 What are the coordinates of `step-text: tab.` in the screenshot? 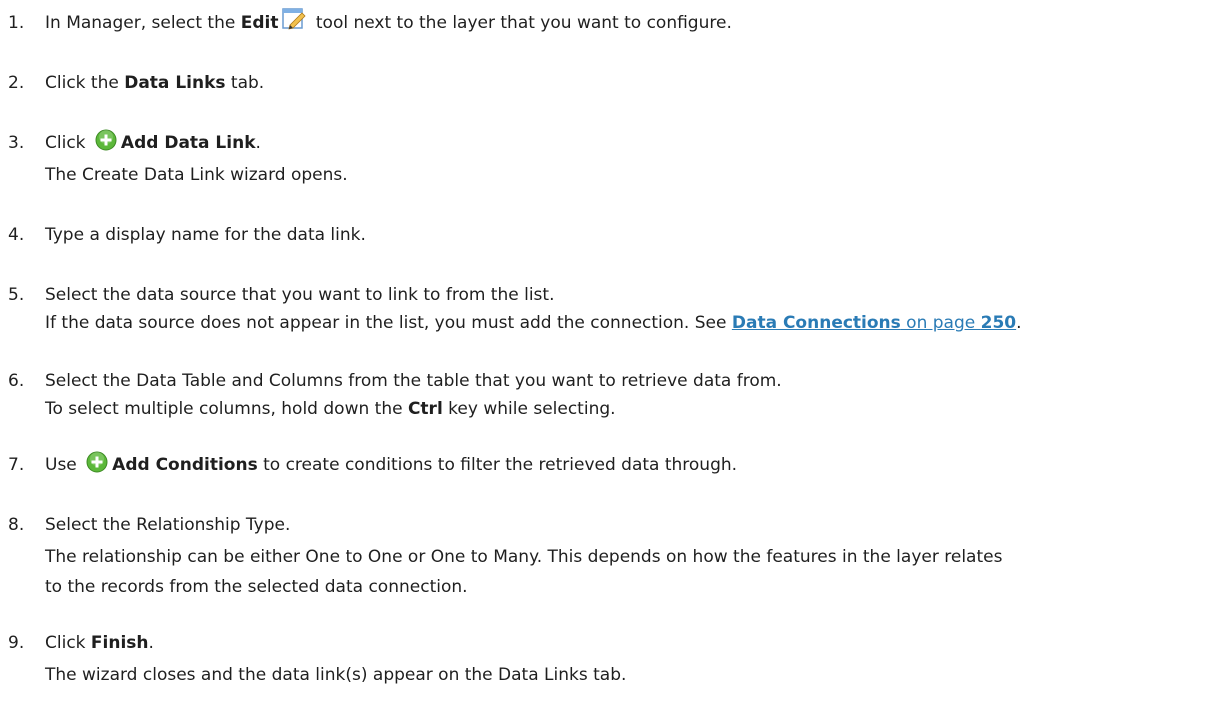 It's located at (245, 83).